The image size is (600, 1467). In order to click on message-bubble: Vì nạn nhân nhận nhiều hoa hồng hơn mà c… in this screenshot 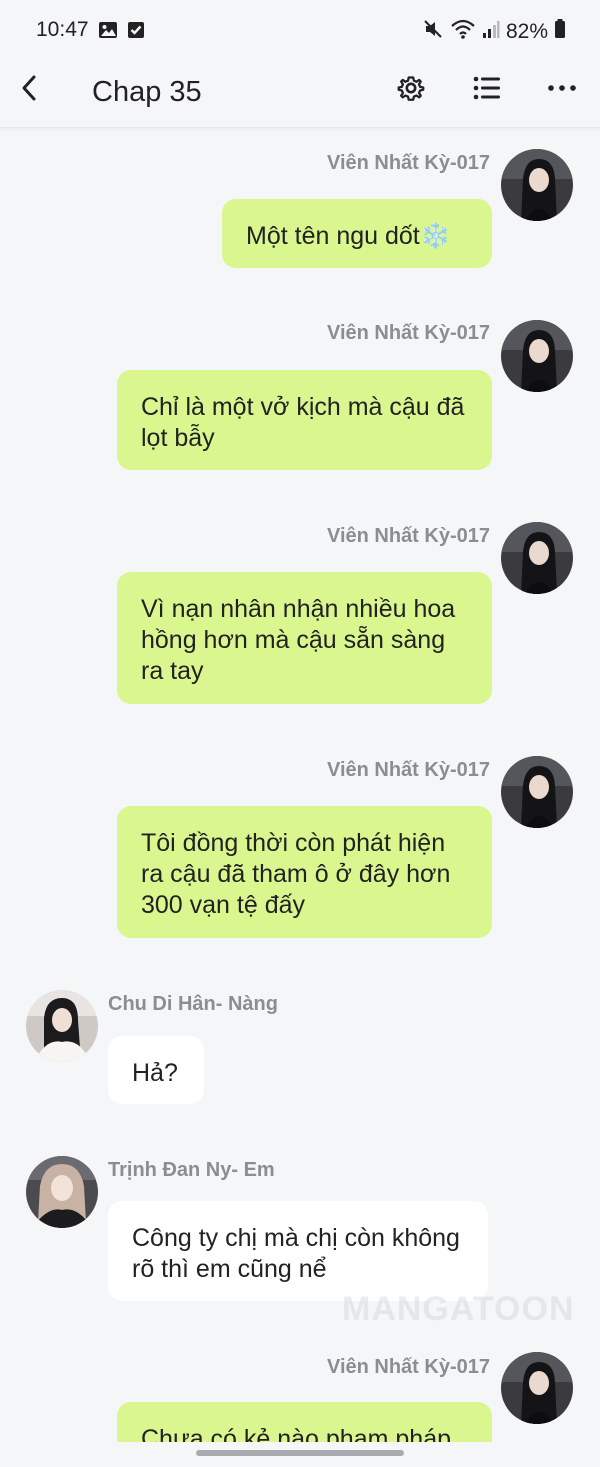, I will do `click(304, 638)`.